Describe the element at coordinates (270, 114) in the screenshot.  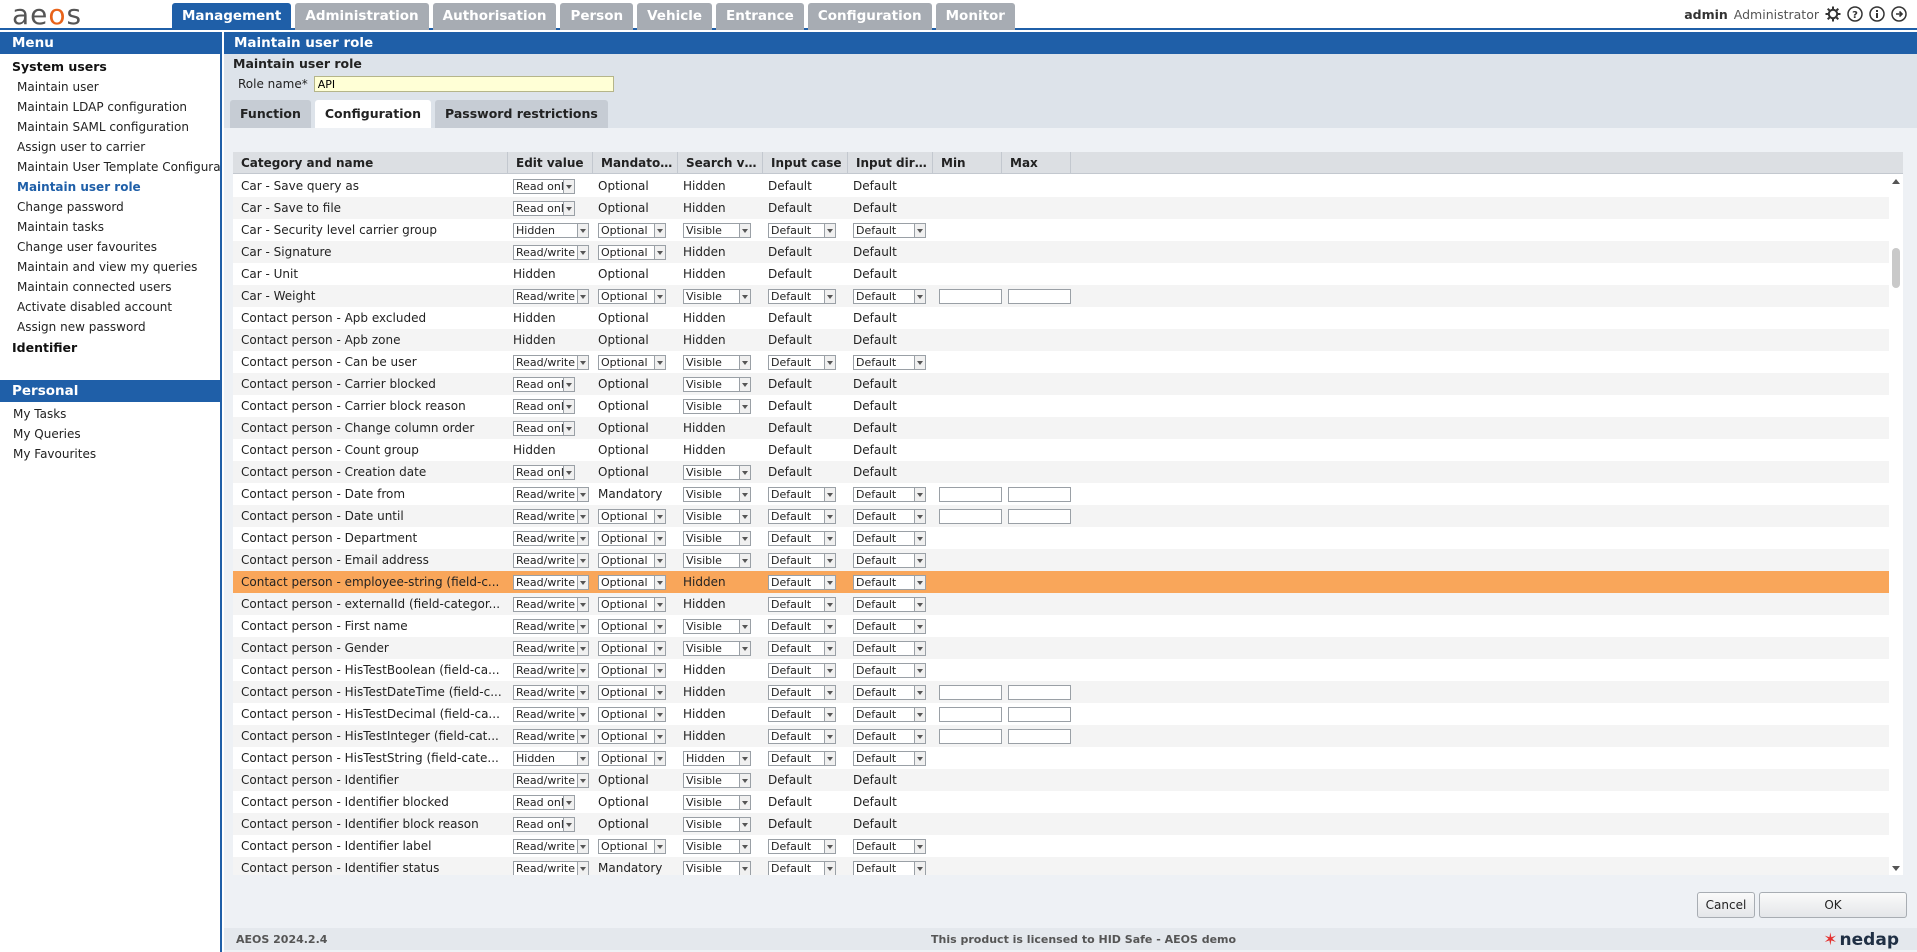
I see `tab-function: Function` at that location.